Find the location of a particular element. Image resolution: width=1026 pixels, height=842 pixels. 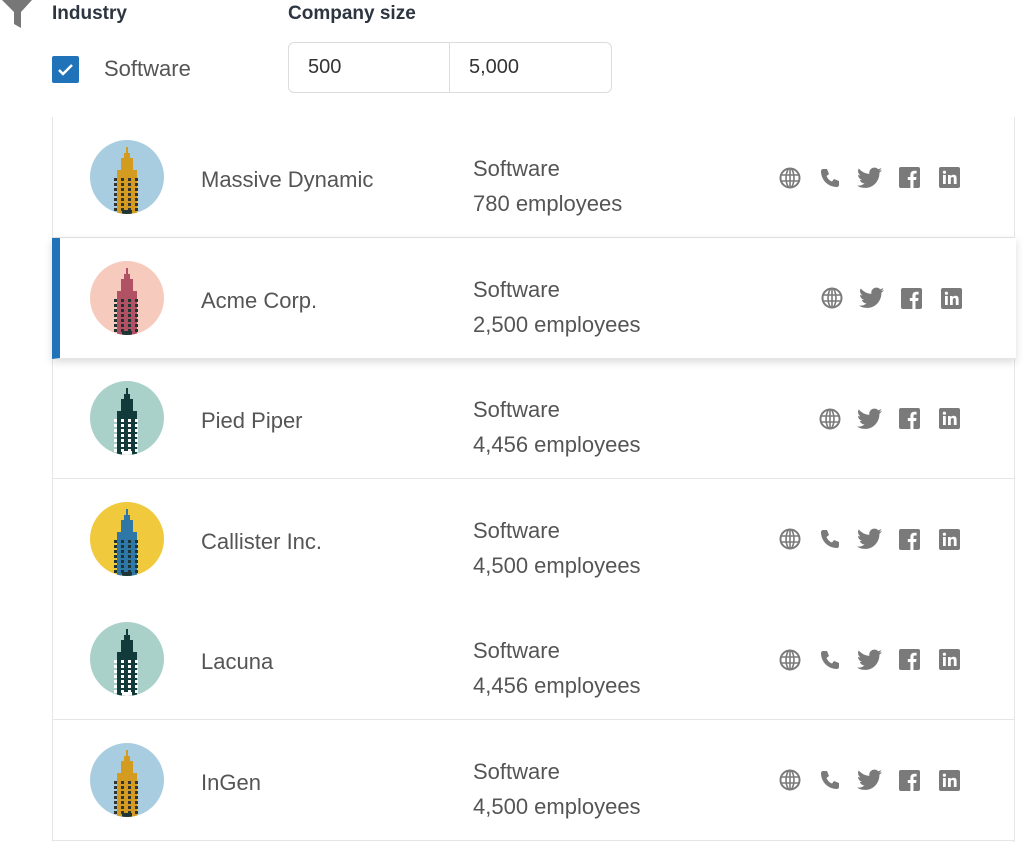

company-row: Pied Piper Software 4,456 employees is located at coordinates (533, 418).